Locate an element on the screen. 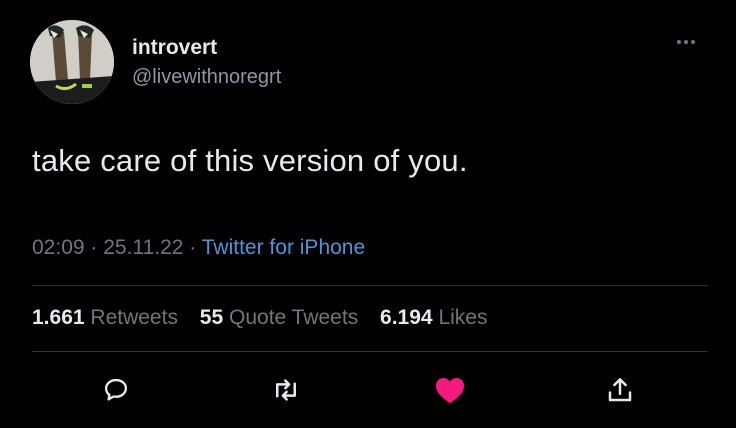 This screenshot has height=428, width=736. tweet-date: 25.11.22 is located at coordinates (143, 247).